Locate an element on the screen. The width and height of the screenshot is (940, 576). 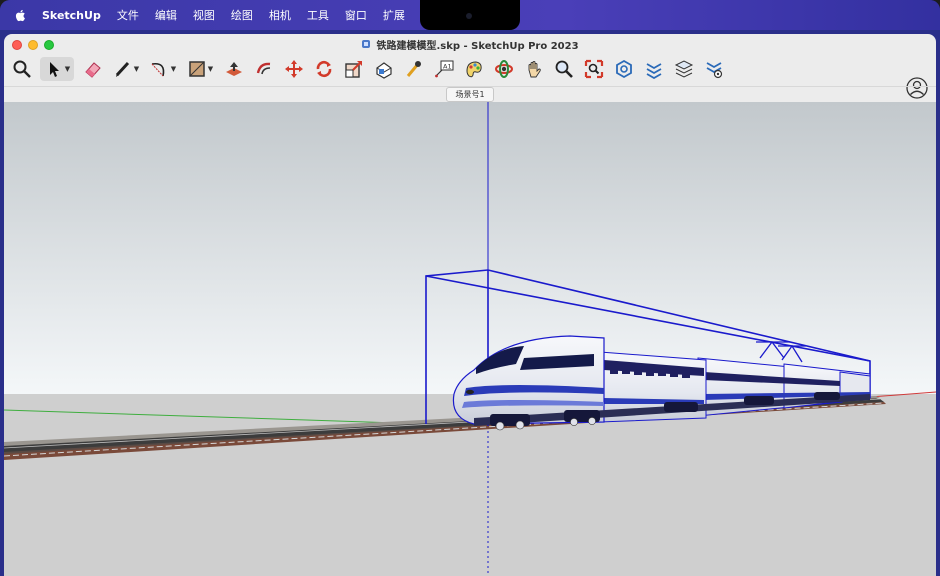
orbit-tool is located at coordinates (503, 69).